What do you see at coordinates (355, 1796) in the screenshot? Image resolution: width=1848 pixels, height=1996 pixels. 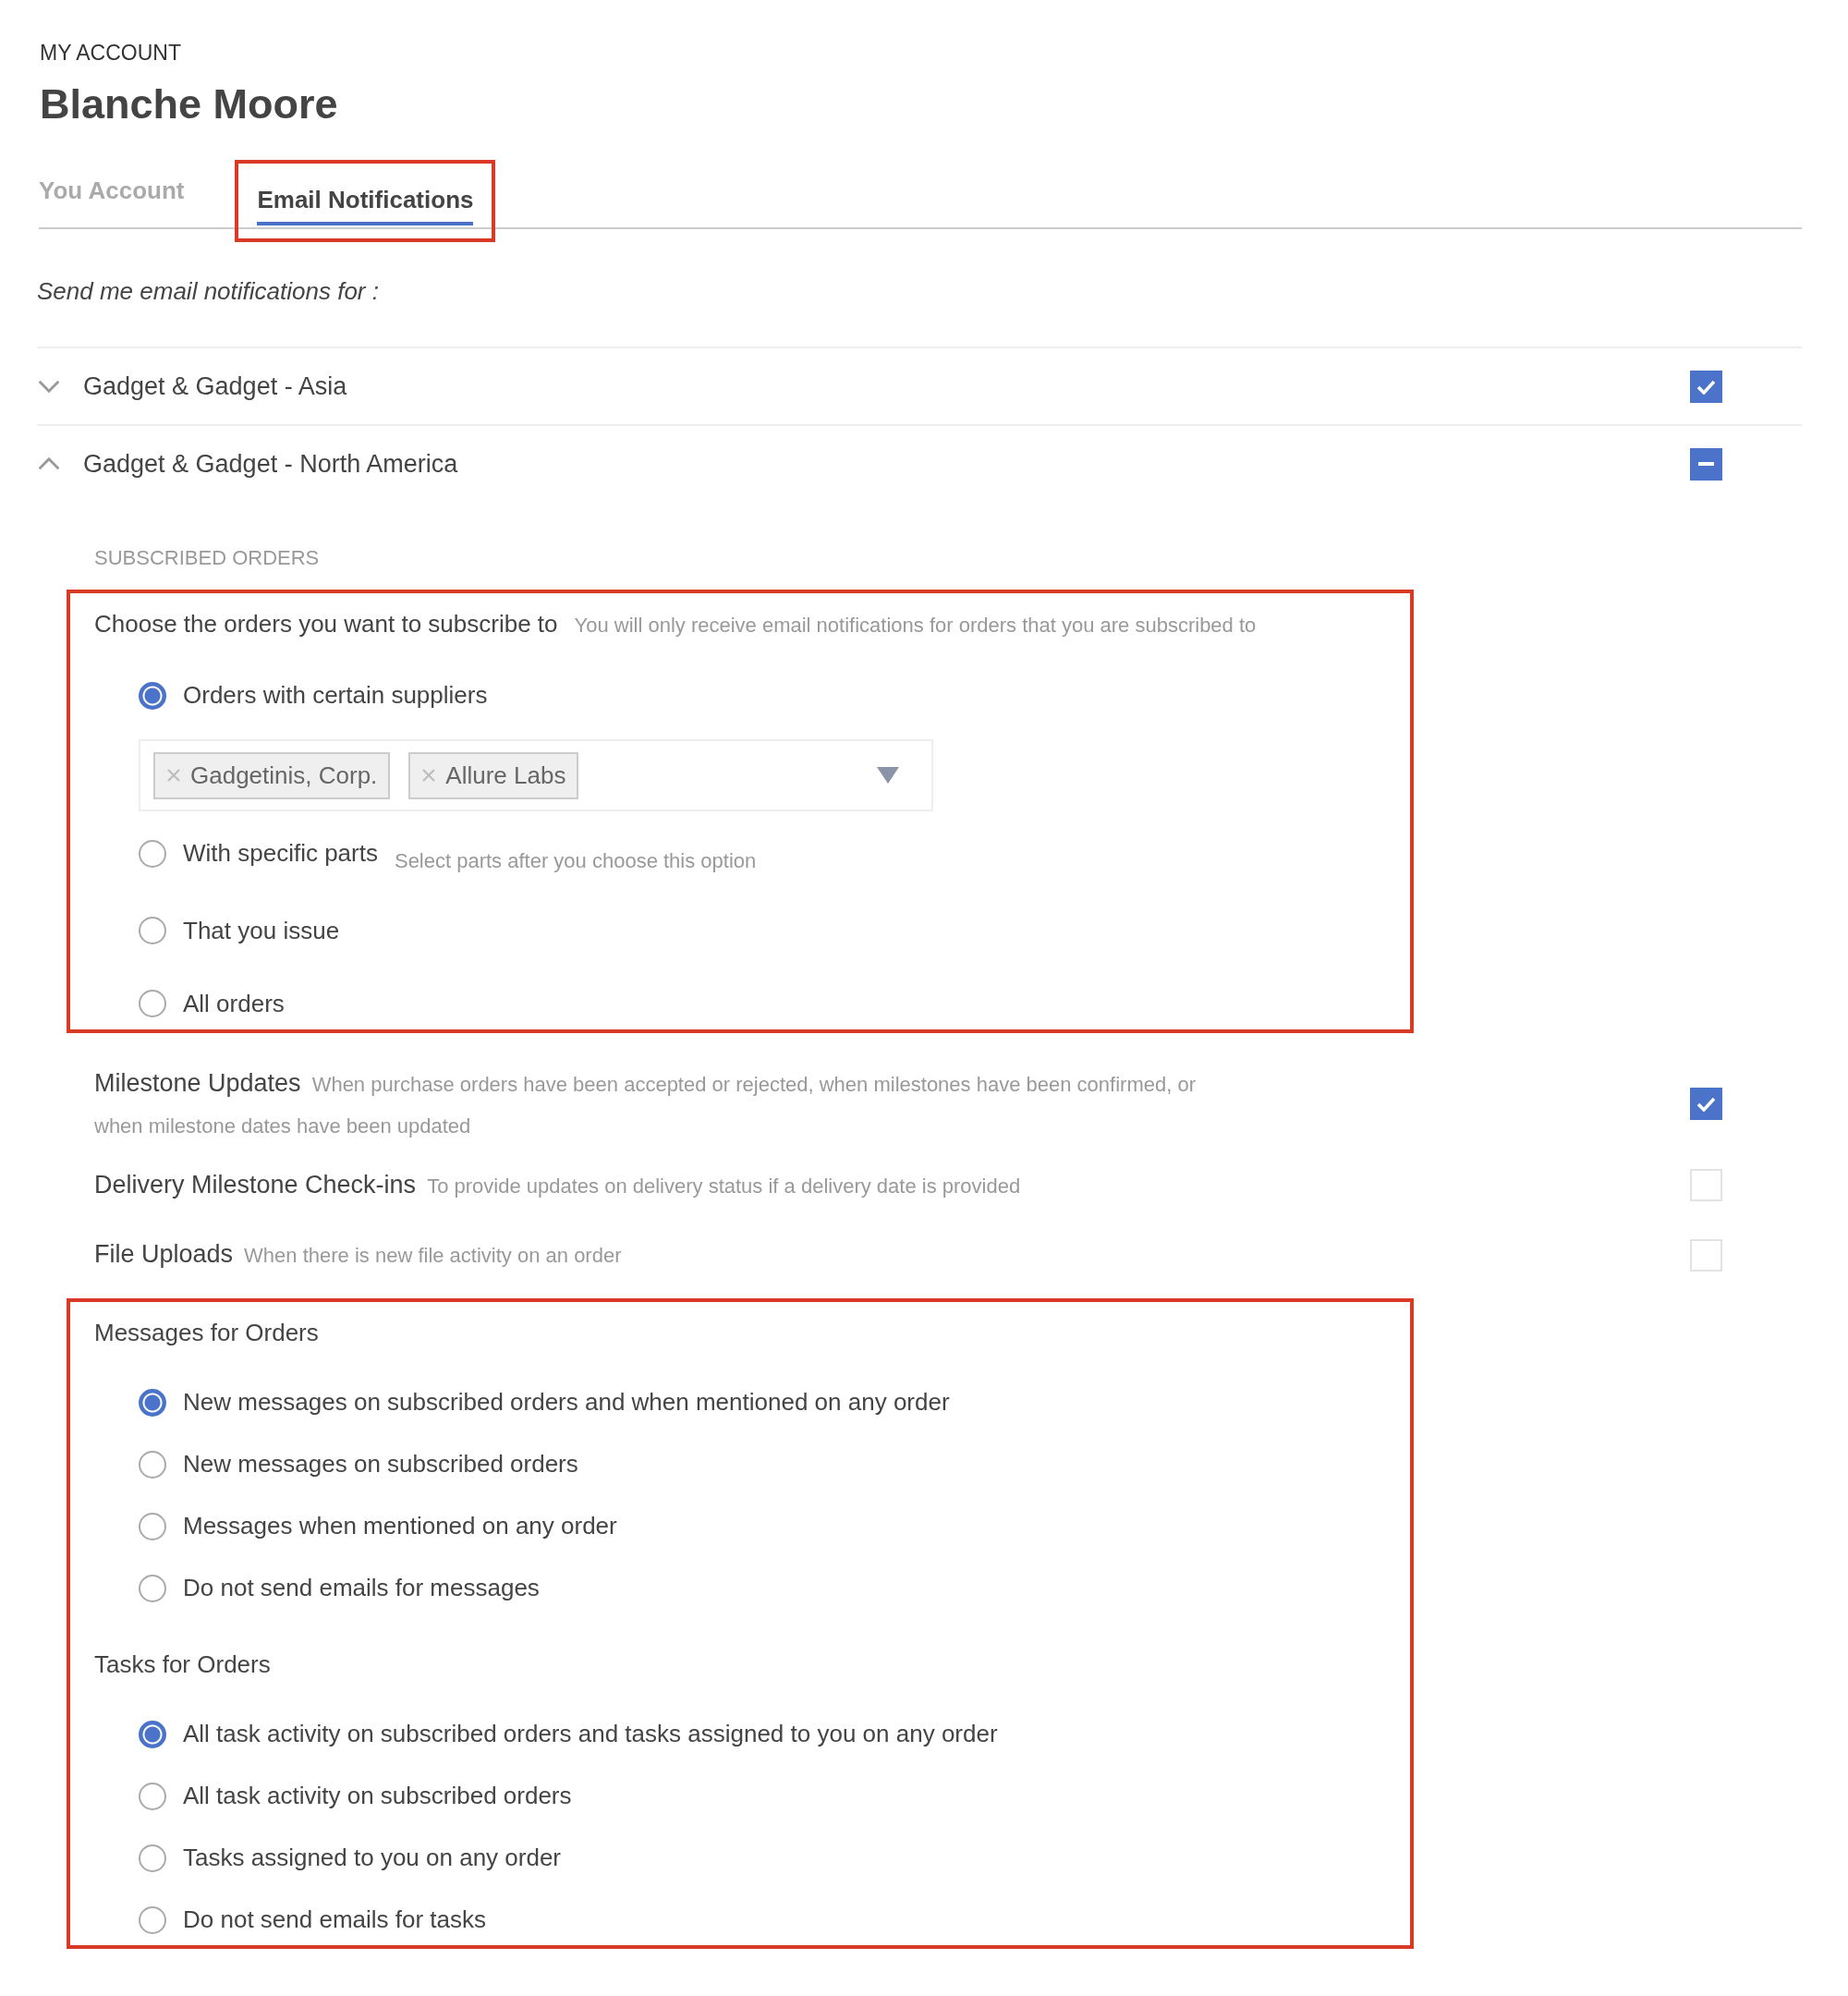 I see `radio-option: All task activity on subscribed orders` at bounding box center [355, 1796].